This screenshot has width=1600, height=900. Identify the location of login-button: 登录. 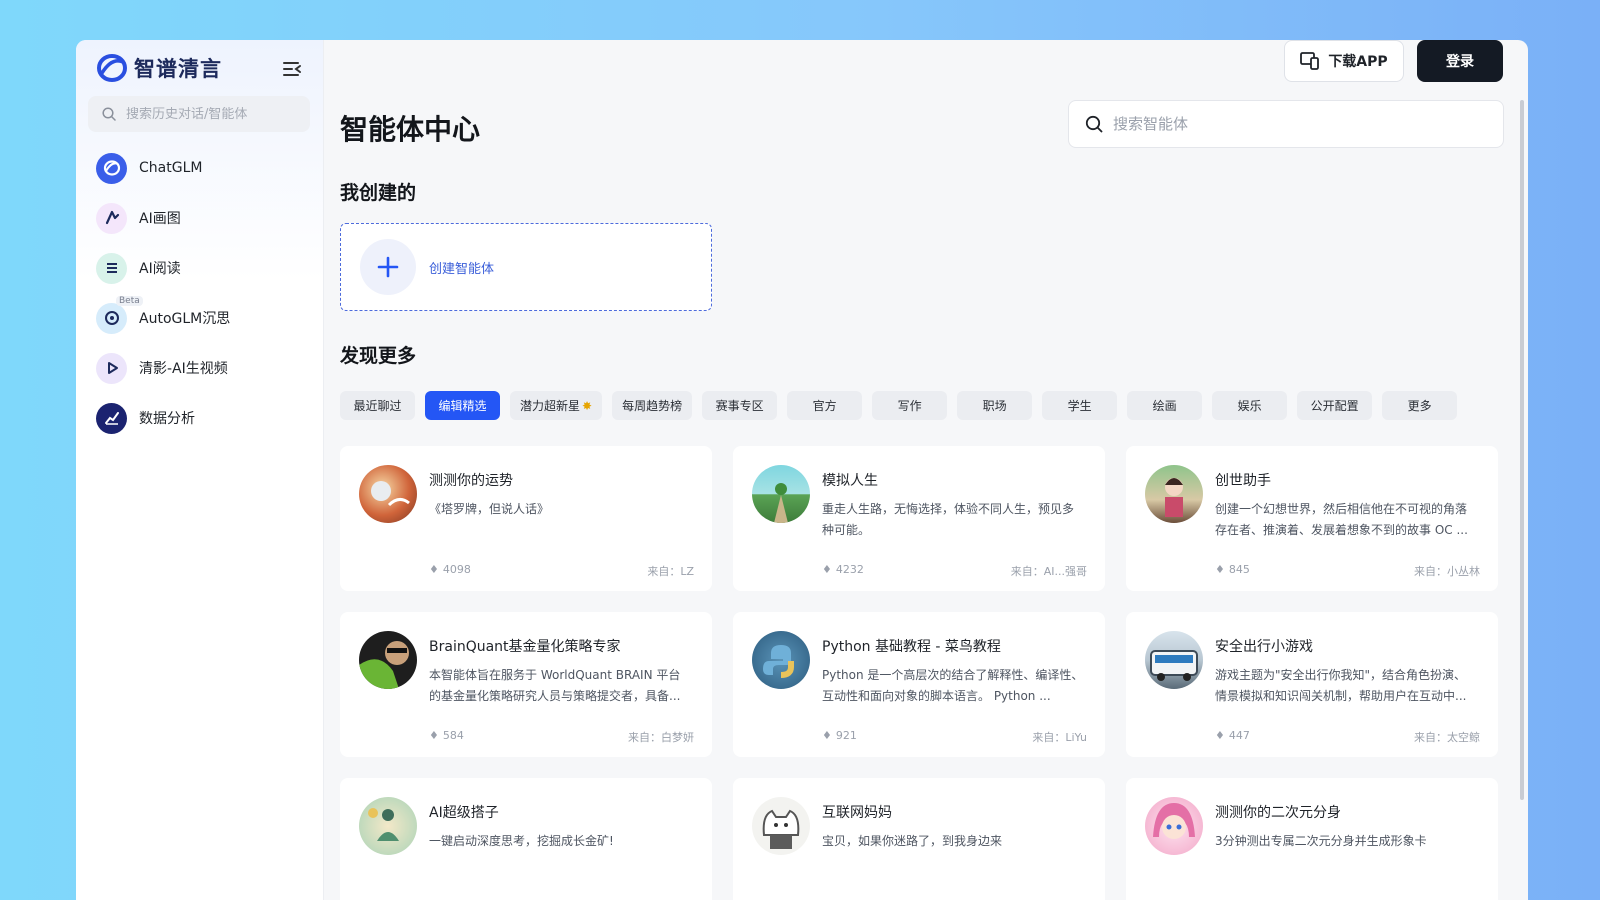
(1460, 61).